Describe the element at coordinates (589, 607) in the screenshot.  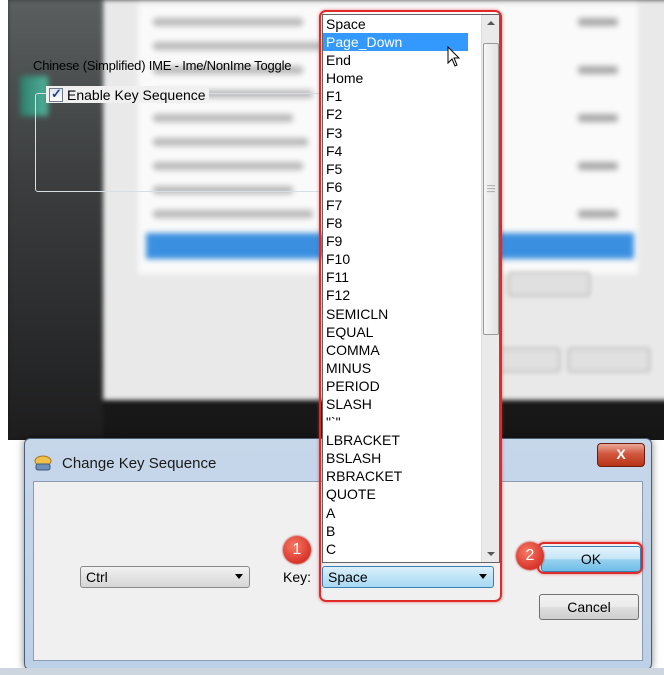
I see `cancel-button: Cancel` at that location.